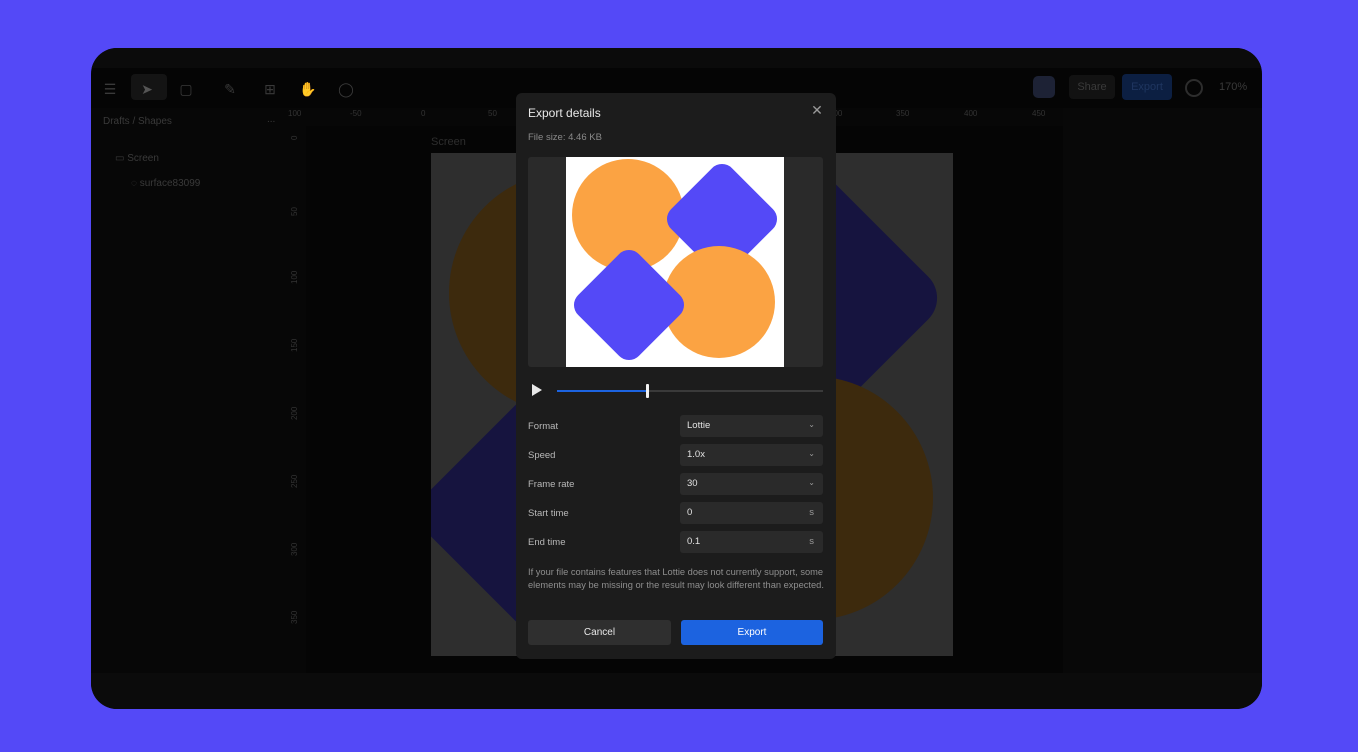 The height and width of the screenshot is (752, 1358). Describe the element at coordinates (752, 632) in the screenshot. I see `export-button: Export` at that location.